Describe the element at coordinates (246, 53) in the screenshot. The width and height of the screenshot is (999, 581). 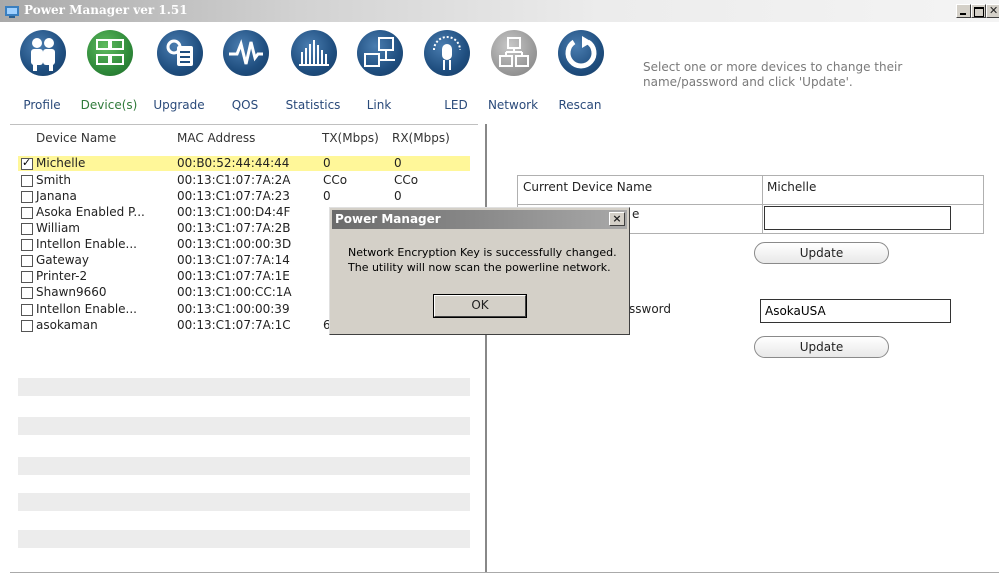
I see `qos-icon` at that location.